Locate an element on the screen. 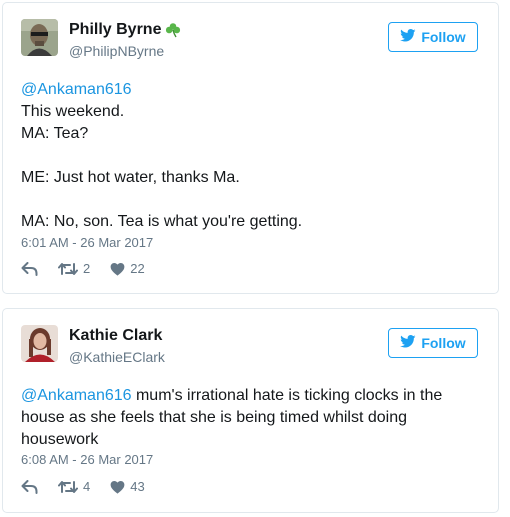 This screenshot has width=510, height=517. display-name-text: Philly Byrne is located at coordinates (115, 29).